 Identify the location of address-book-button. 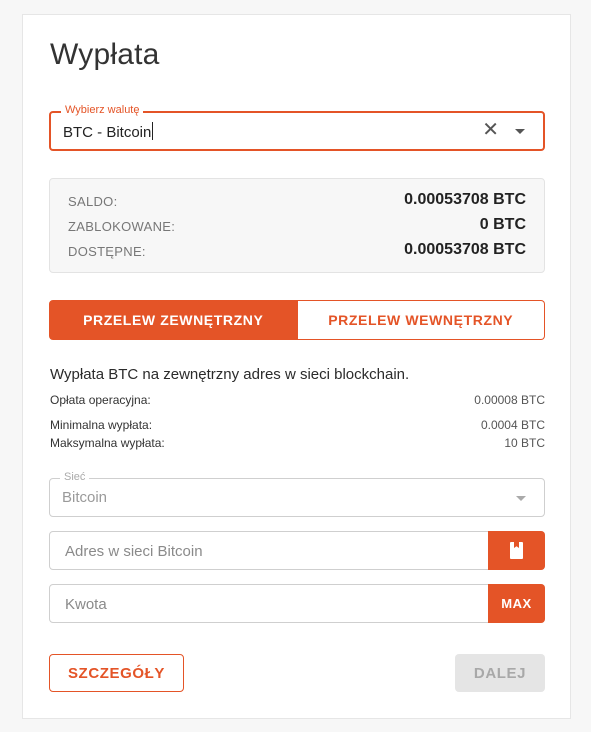
(516, 550).